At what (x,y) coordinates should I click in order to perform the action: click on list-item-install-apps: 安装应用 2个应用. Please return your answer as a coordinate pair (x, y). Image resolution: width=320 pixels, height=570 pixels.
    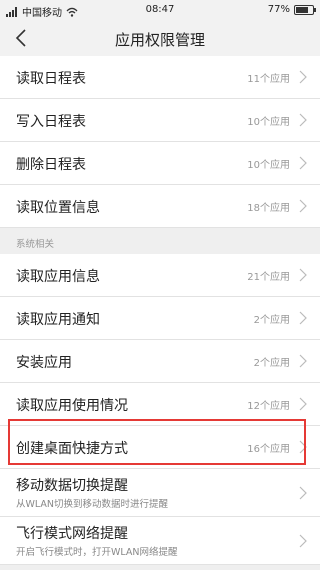
    Looking at the image, I should click on (160, 361).